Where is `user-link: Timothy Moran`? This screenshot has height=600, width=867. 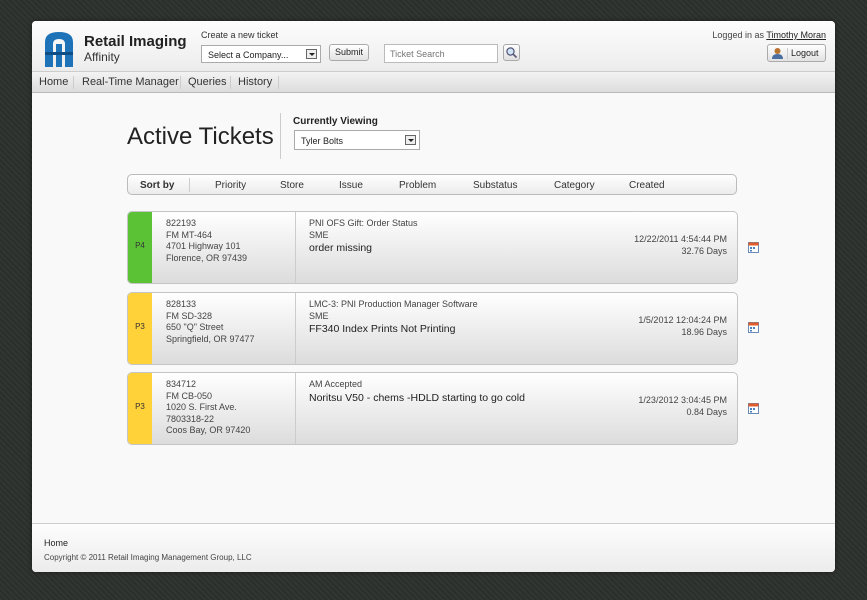
user-link: Timothy Moran is located at coordinates (796, 35).